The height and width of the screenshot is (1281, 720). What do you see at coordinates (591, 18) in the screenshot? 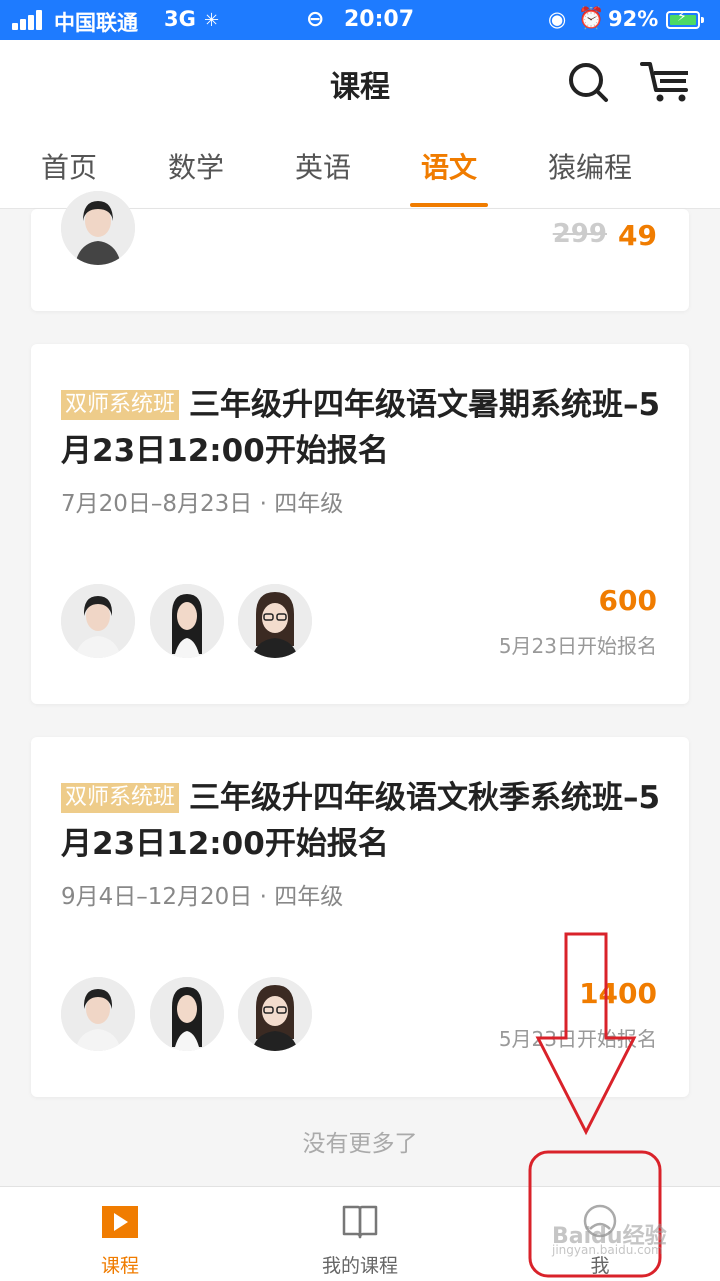
I see `alarm-icon: ⏰` at bounding box center [591, 18].